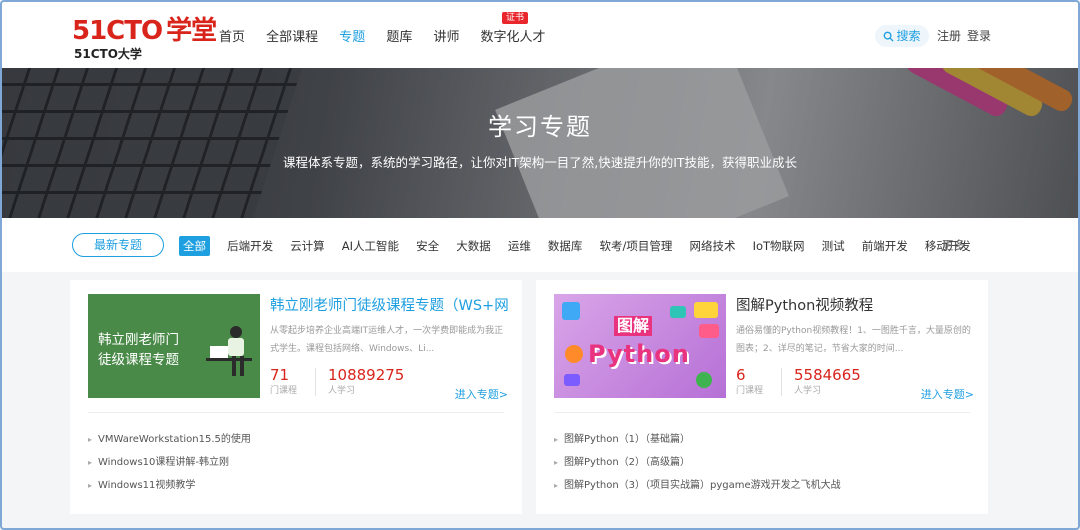 This screenshot has width=1080, height=530. What do you see at coordinates (229, 351) in the screenshot?
I see `person-at-desk-illustration` at bounding box center [229, 351].